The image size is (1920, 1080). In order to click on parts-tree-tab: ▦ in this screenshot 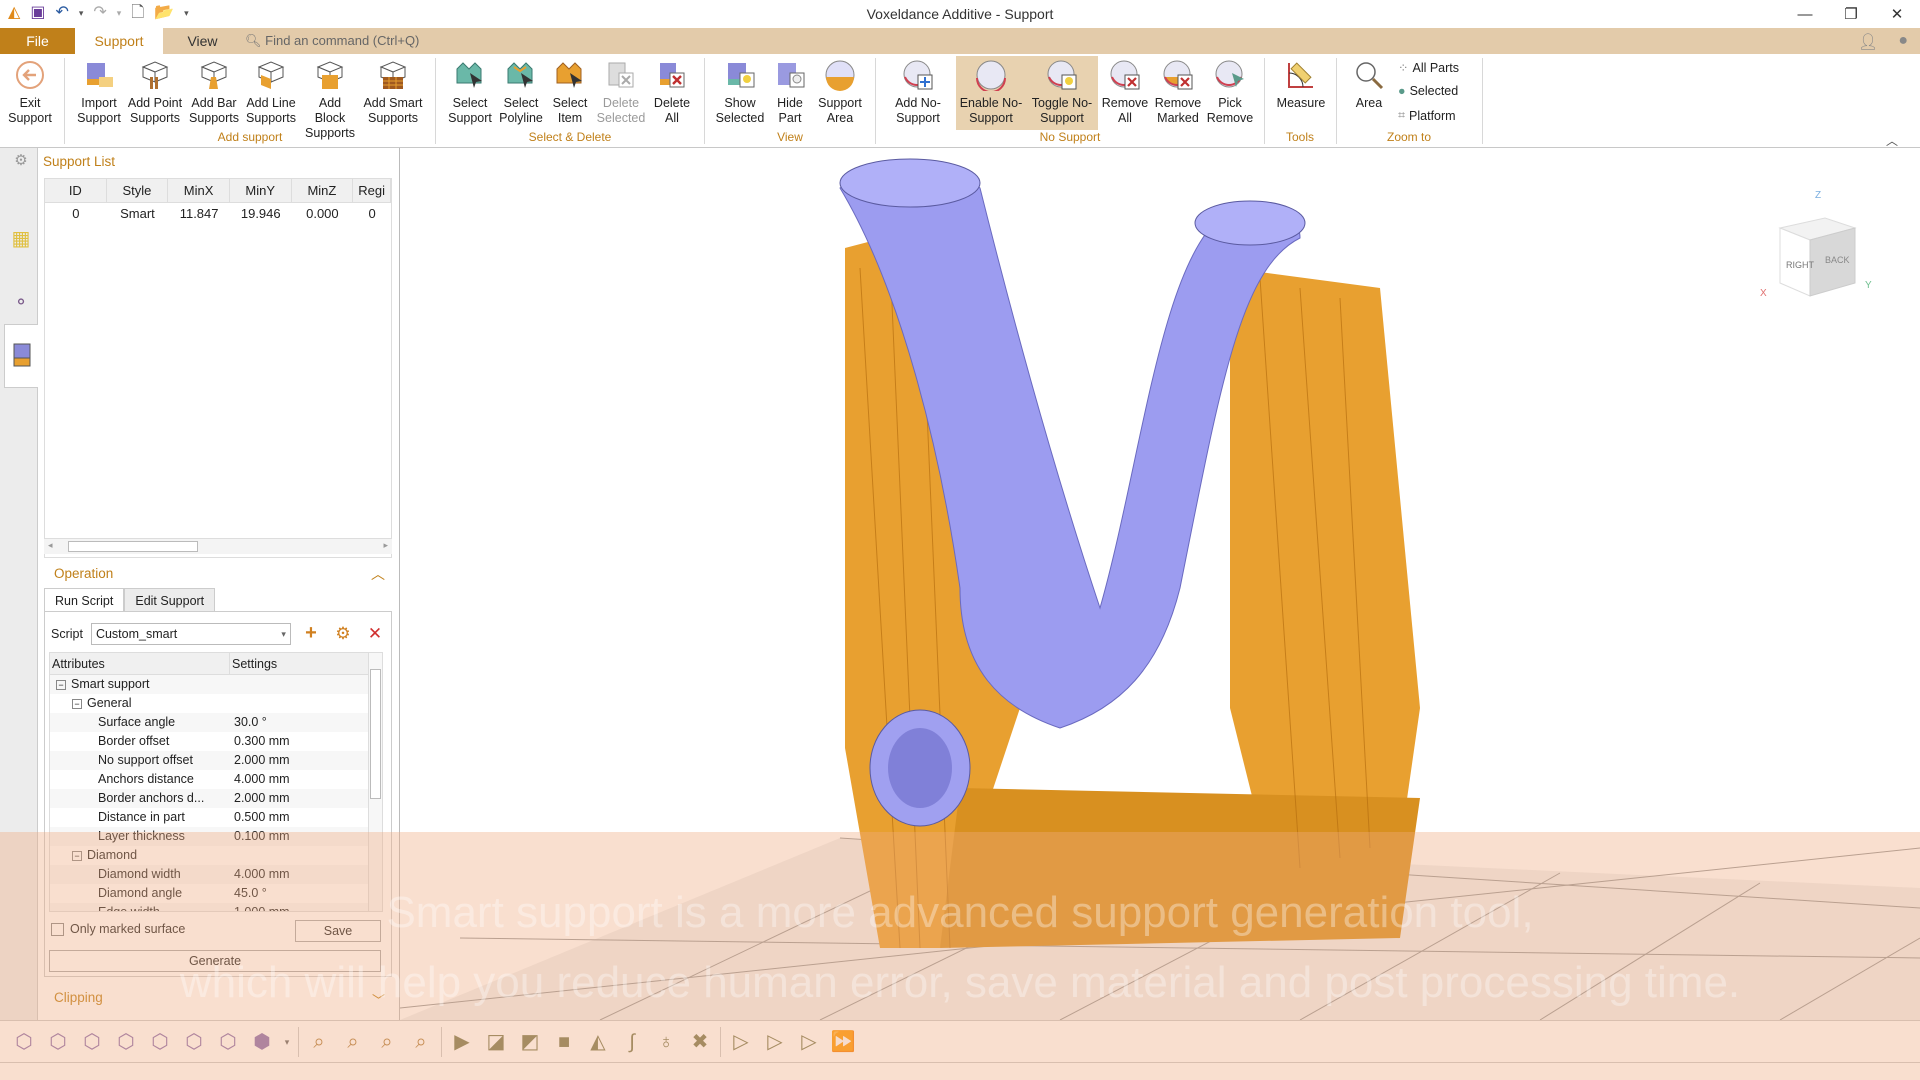, I will do `click(21, 238)`.